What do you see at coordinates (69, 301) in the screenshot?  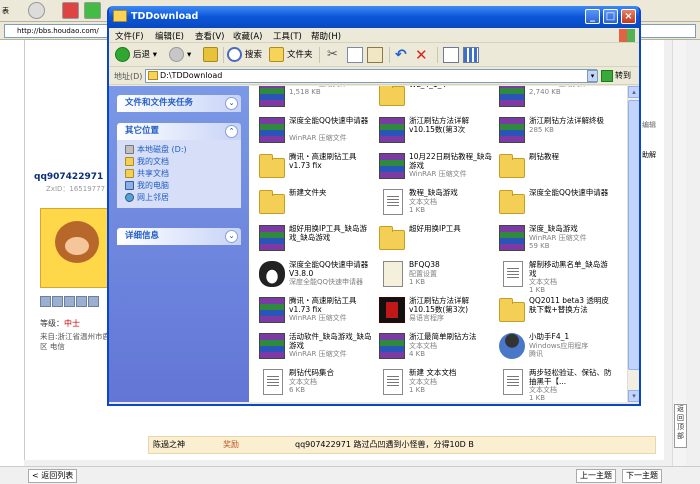 I see `profile-icon` at bounding box center [69, 301].